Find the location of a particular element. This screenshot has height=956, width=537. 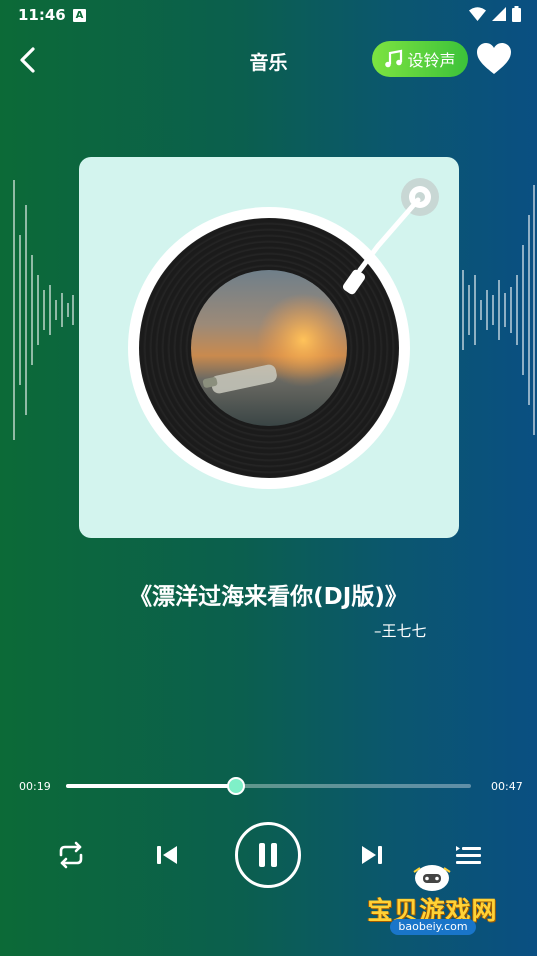

status-icons is located at coordinates (495, 14).